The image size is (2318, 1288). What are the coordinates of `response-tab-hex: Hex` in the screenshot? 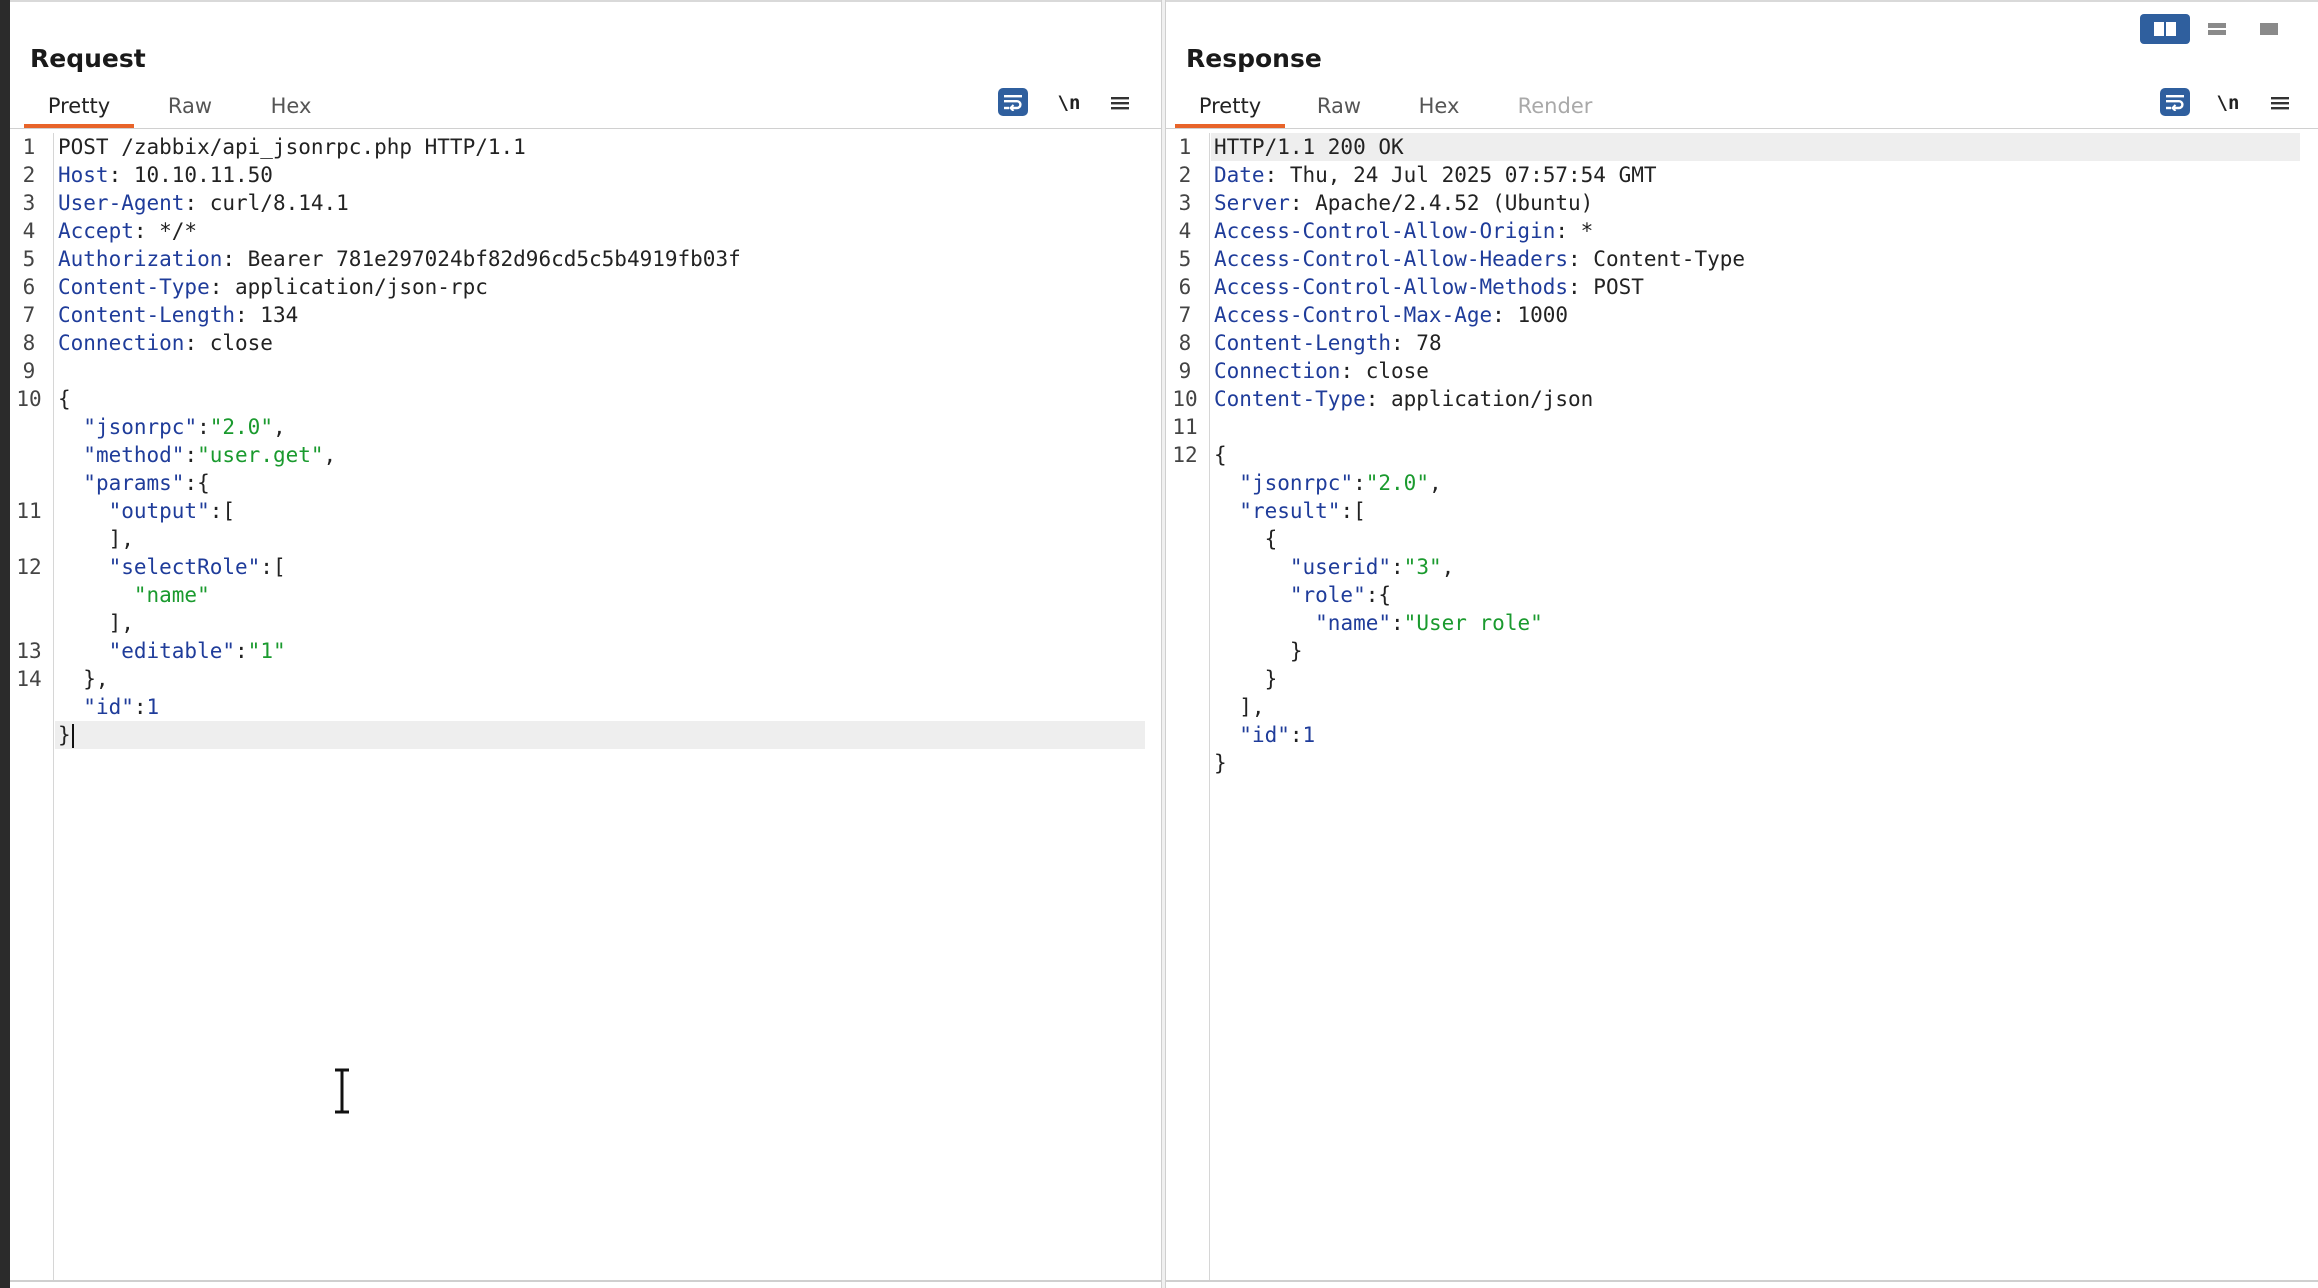 It's located at (1439, 108).